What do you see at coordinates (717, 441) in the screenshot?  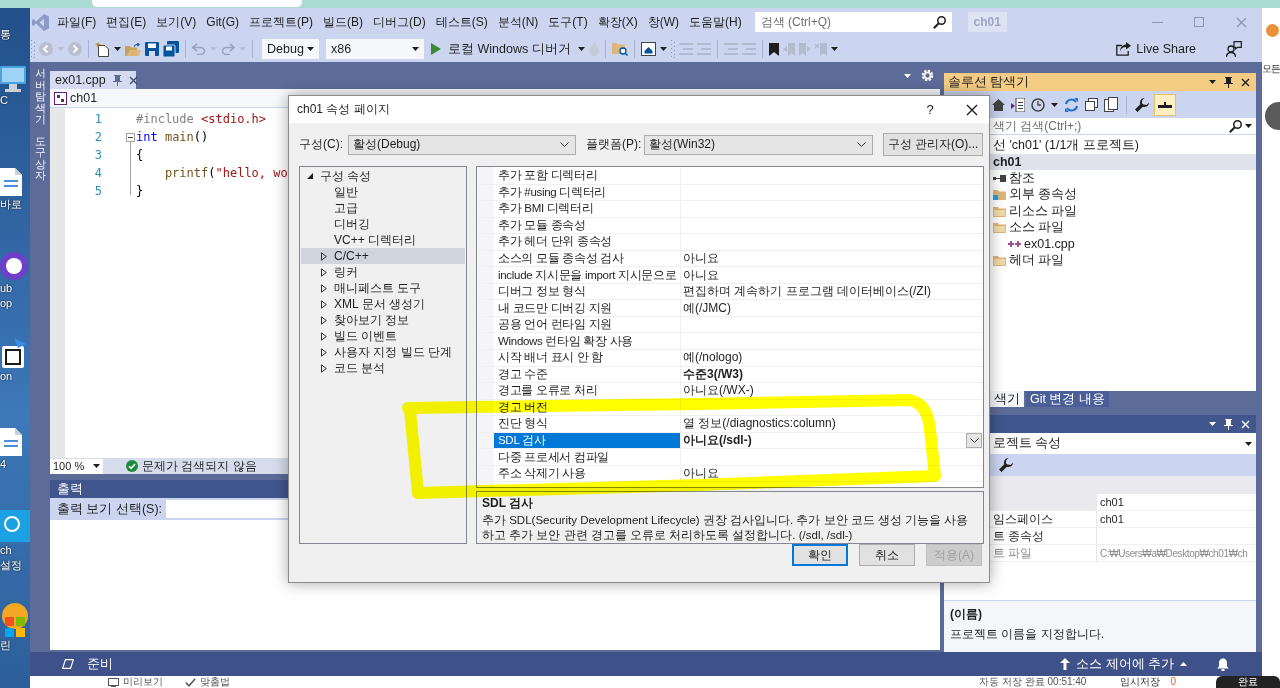 I see `property-value: 아니요(/sdl-)` at bounding box center [717, 441].